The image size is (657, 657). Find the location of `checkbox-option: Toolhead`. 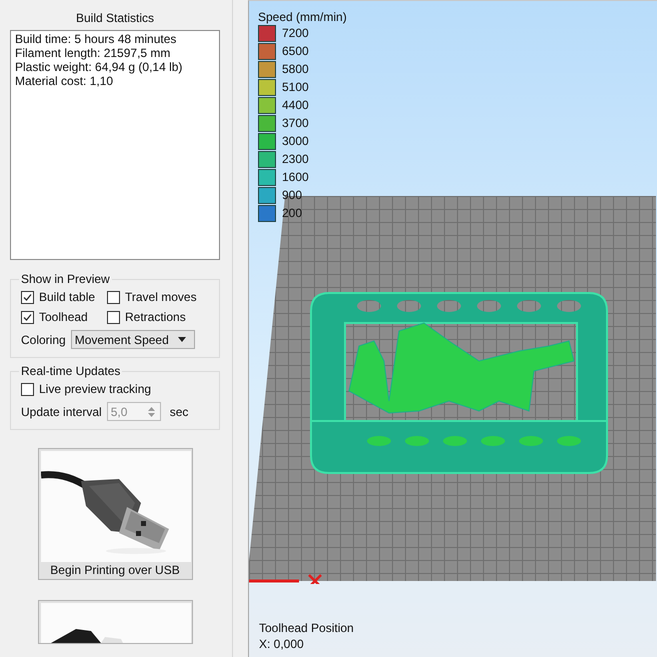

checkbox-option: Toolhead is located at coordinates (64, 317).